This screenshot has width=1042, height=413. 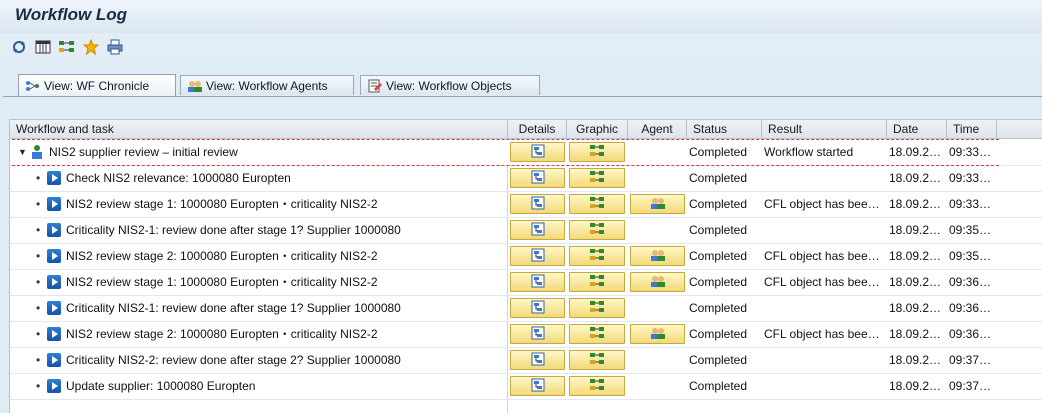 What do you see at coordinates (521, 16) in the screenshot?
I see `title-bar: Workflow Log` at bounding box center [521, 16].